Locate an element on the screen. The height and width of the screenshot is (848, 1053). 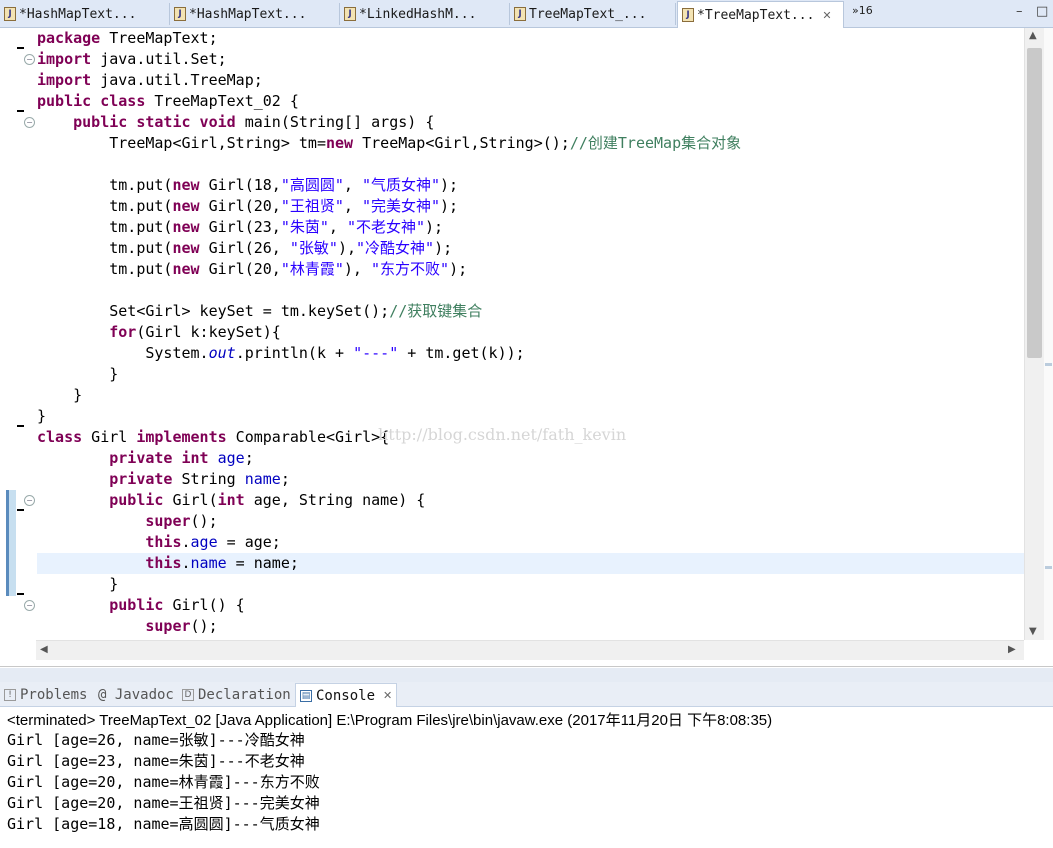
code-line: tm.put(new Girl(23,"朱茵", "不老女神"); is located at coordinates (530, 227).